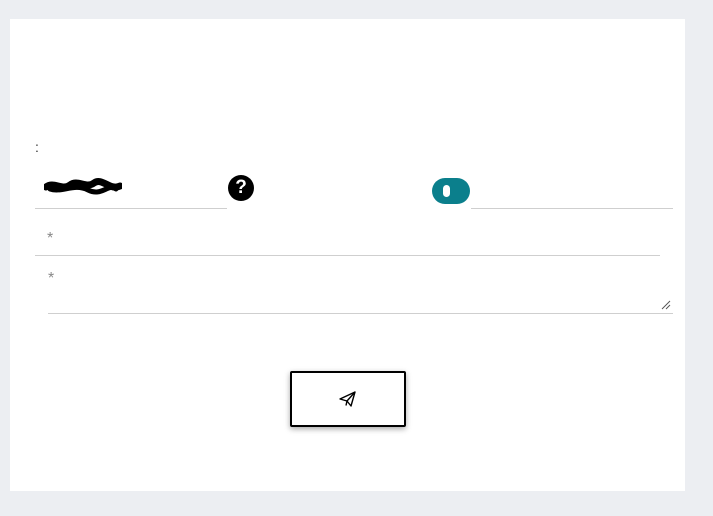  I want to click on redacted-name, so click(83, 186).